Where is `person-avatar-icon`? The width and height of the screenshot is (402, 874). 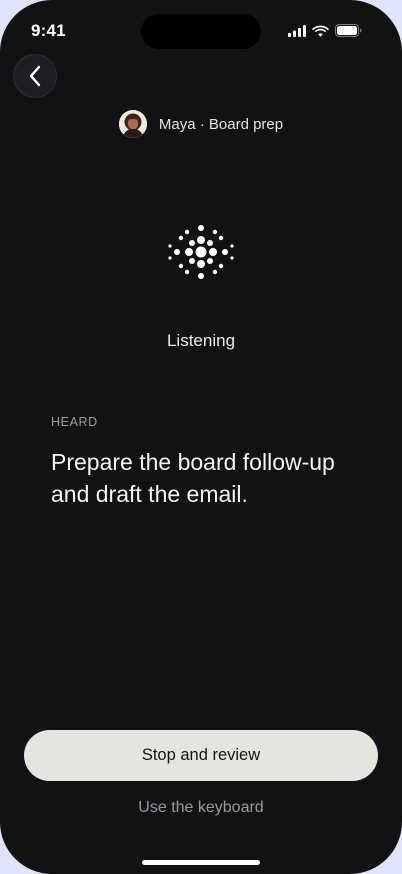 person-avatar-icon is located at coordinates (132, 124).